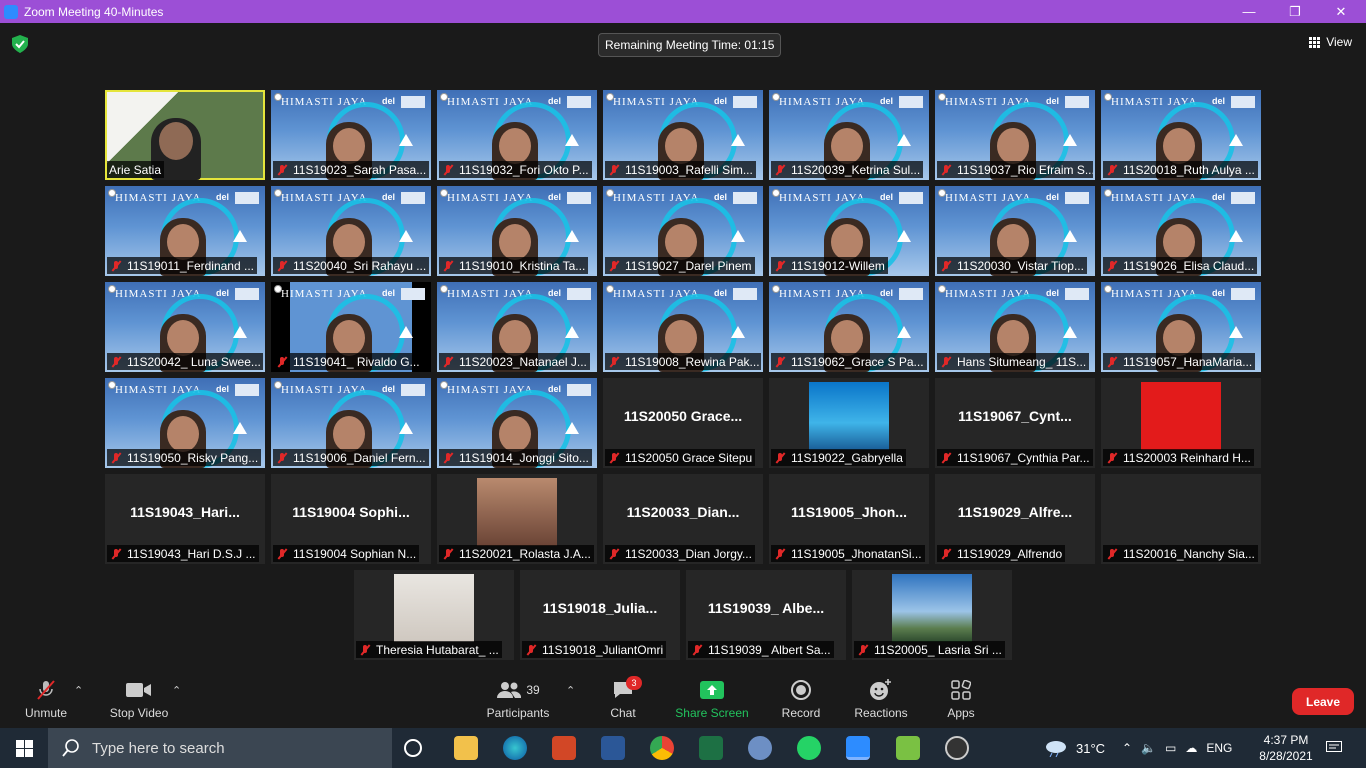 This screenshot has height=768, width=1366. What do you see at coordinates (183, 242) in the screenshot?
I see `participant-video` at bounding box center [183, 242].